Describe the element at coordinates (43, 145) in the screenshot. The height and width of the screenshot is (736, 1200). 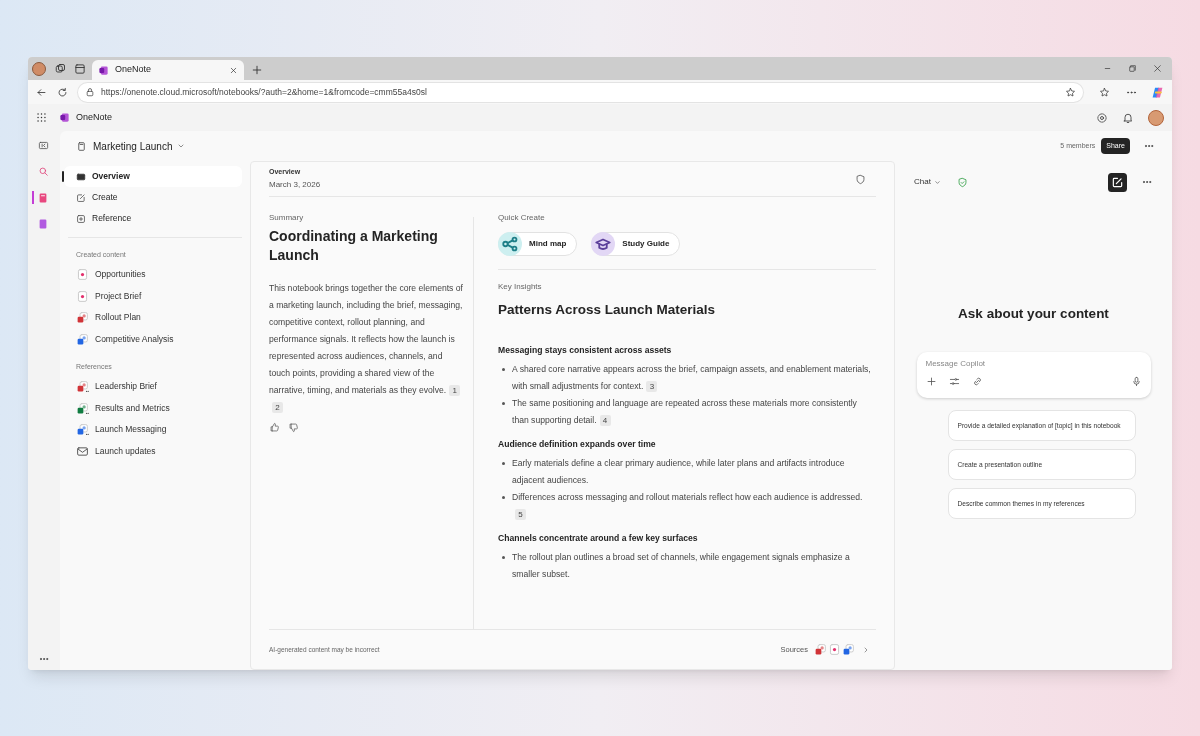
I see `sidebar-toggle-icon` at that location.